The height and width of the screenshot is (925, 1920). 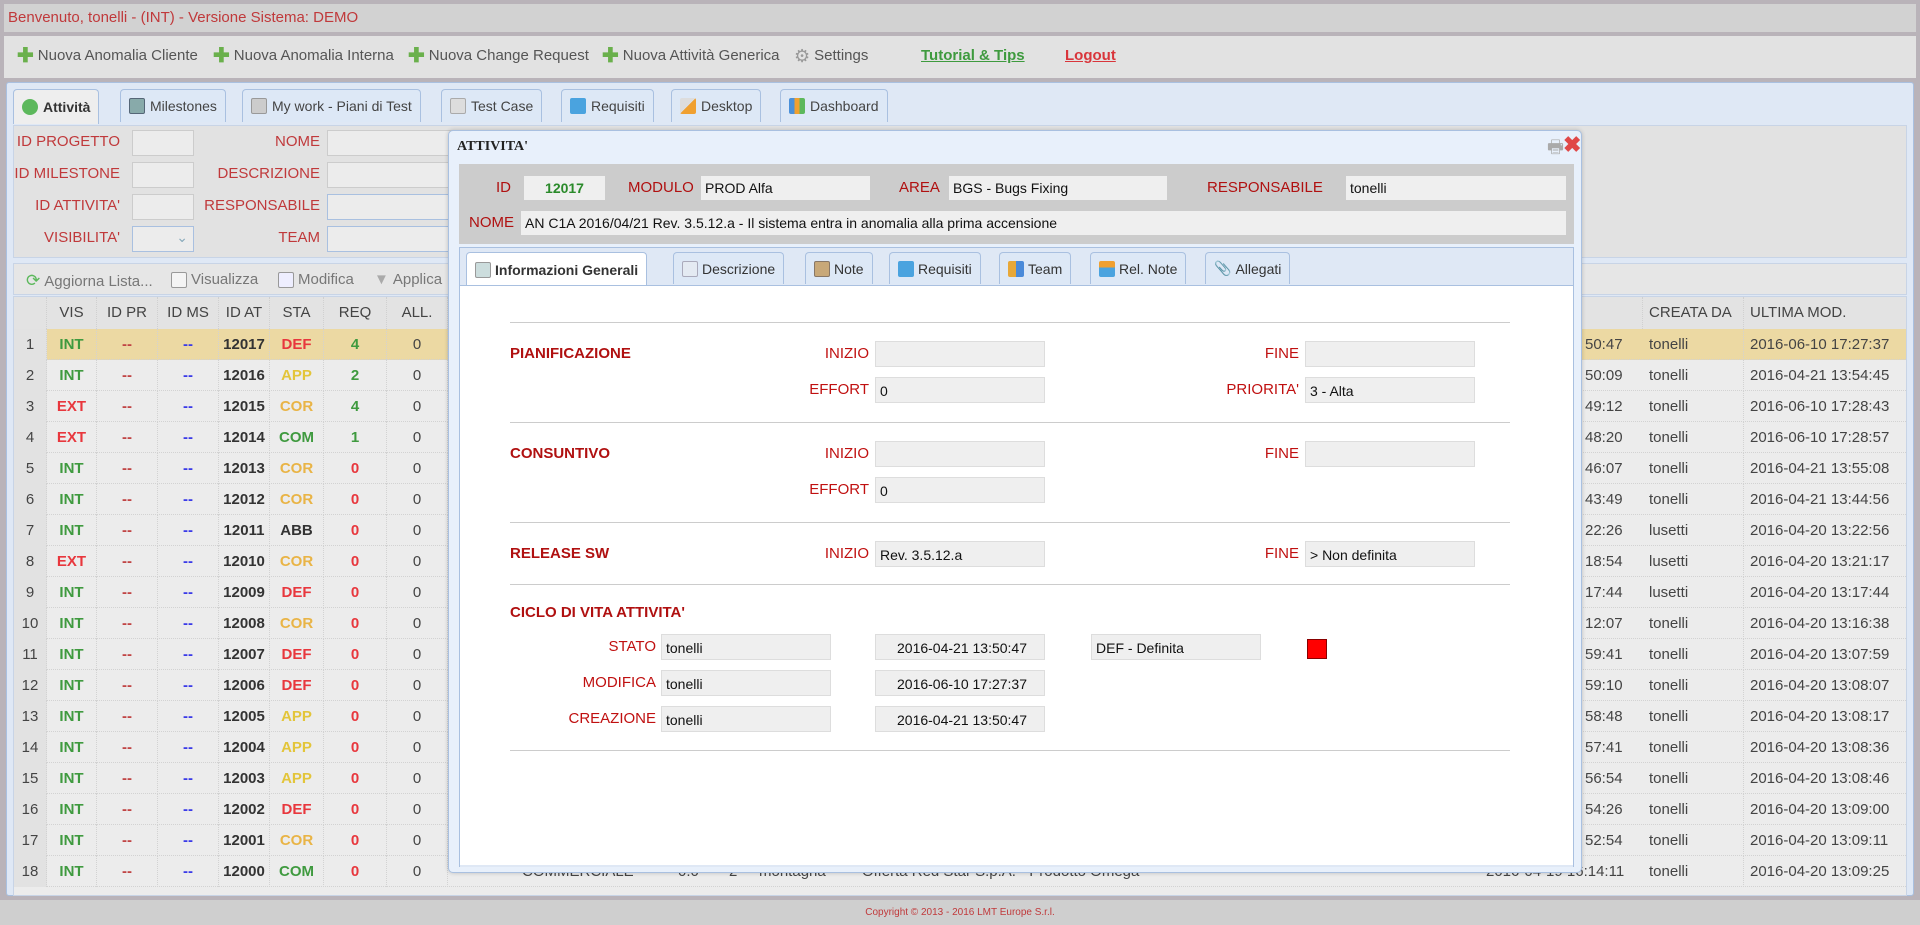 I want to click on id-progetto-input, so click(x=163, y=143).